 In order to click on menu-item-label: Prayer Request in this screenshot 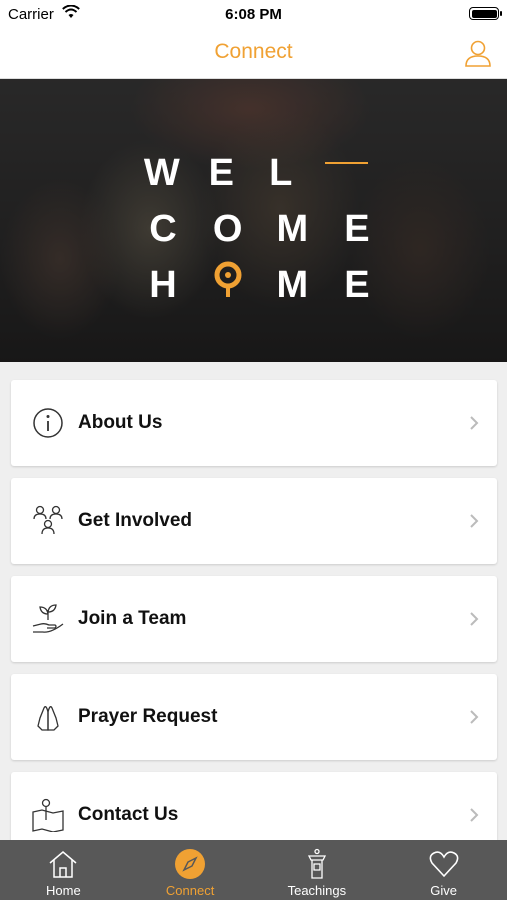, I will do `click(148, 716)`.